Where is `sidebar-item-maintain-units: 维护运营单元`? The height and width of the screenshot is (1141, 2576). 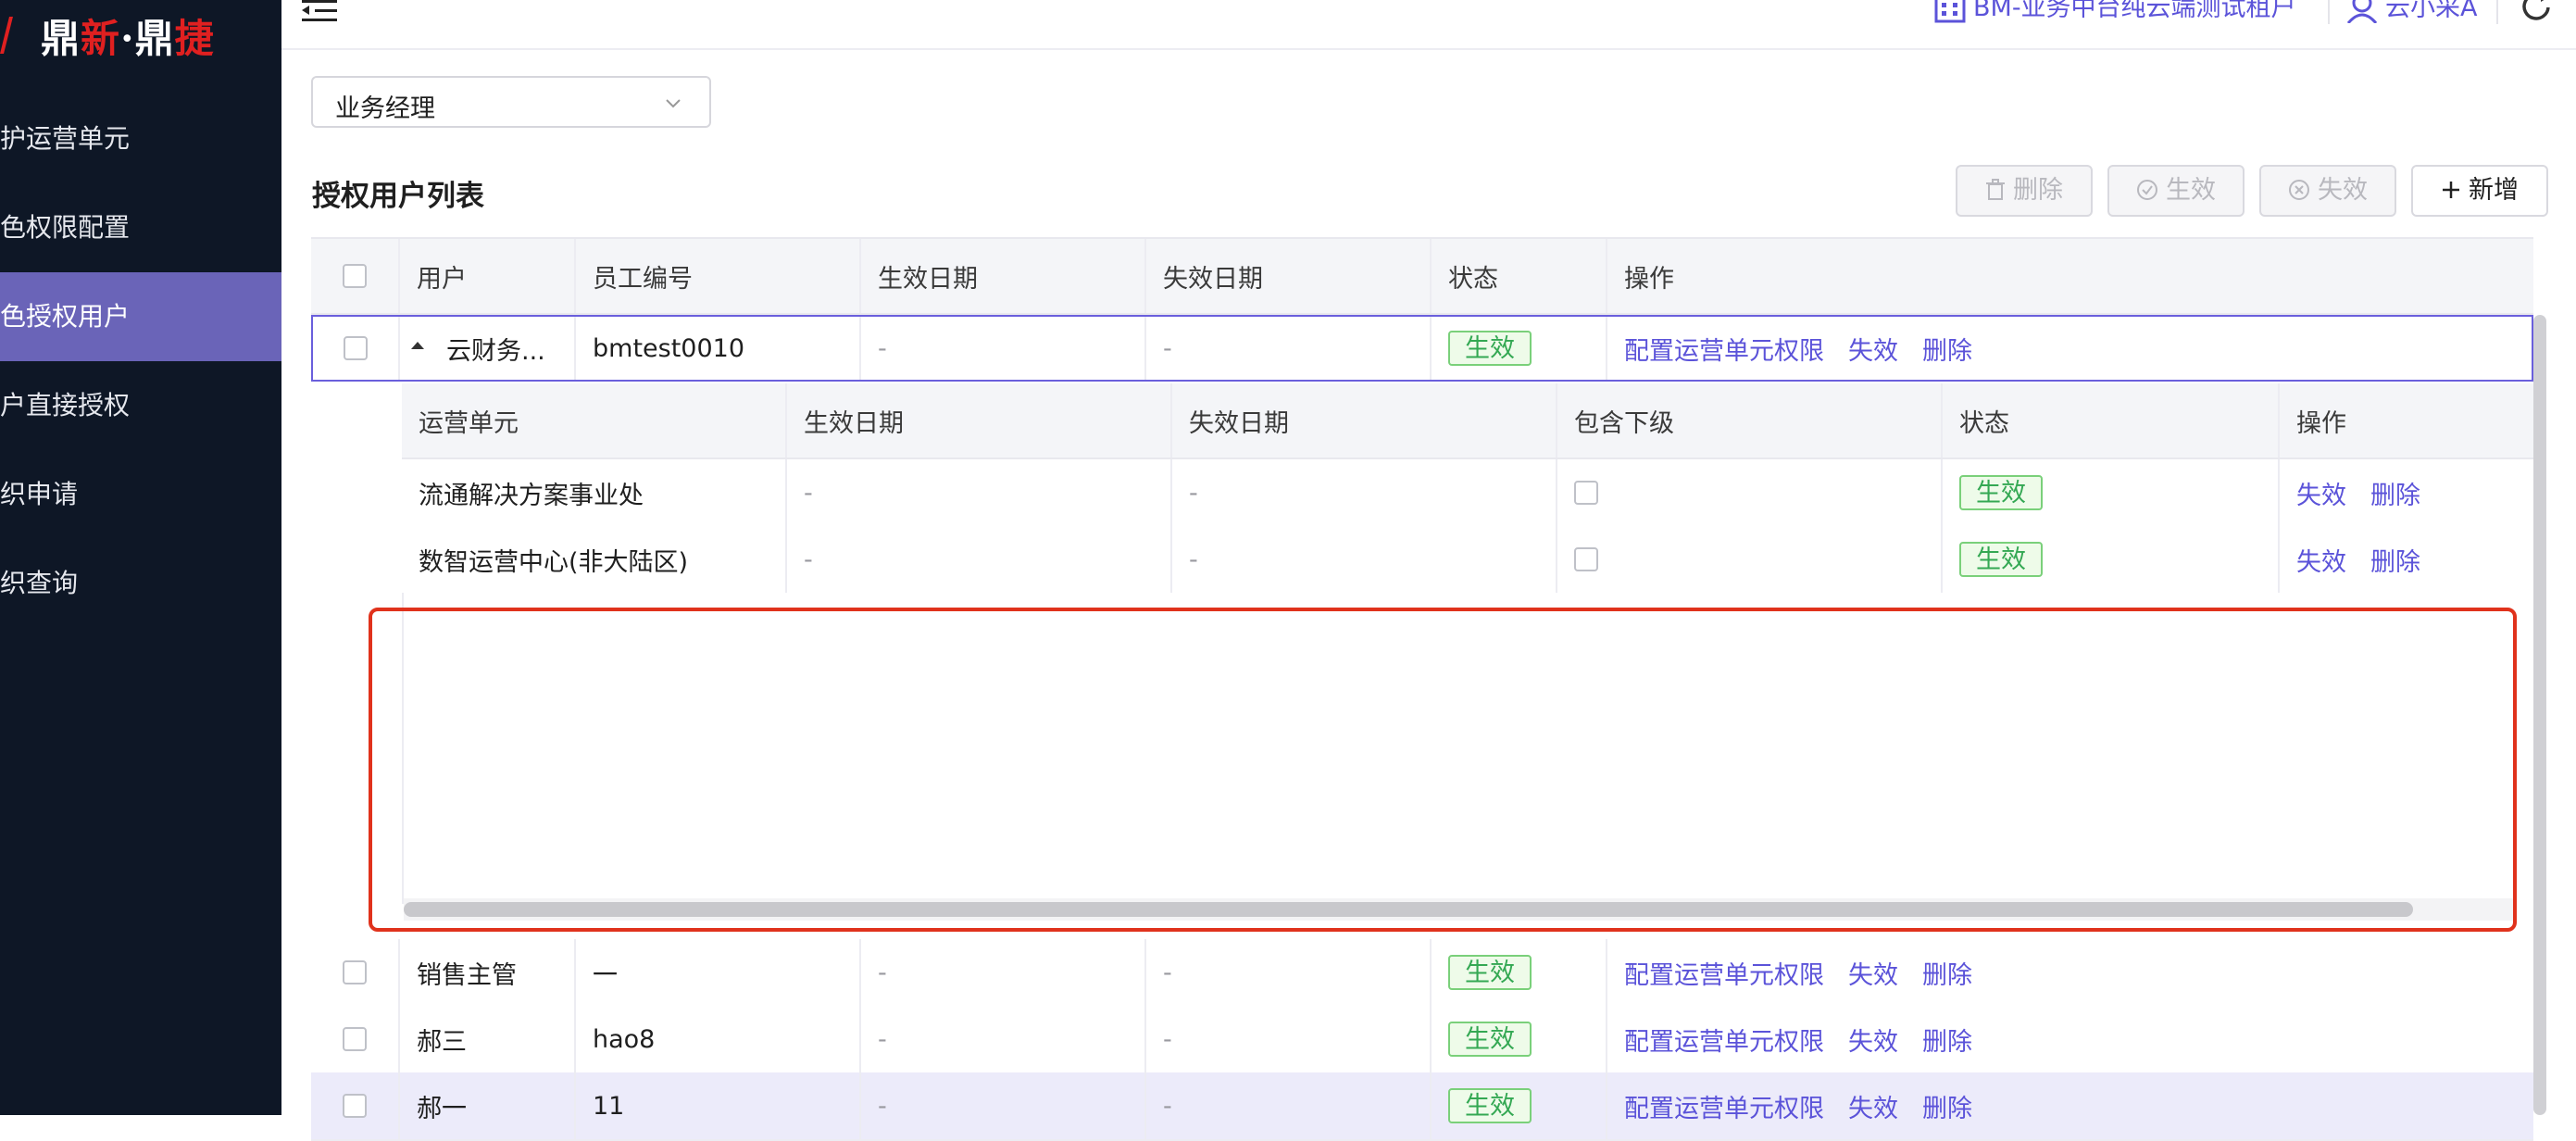 sidebar-item-maintain-units: 维护运营单元 is located at coordinates (140, 138).